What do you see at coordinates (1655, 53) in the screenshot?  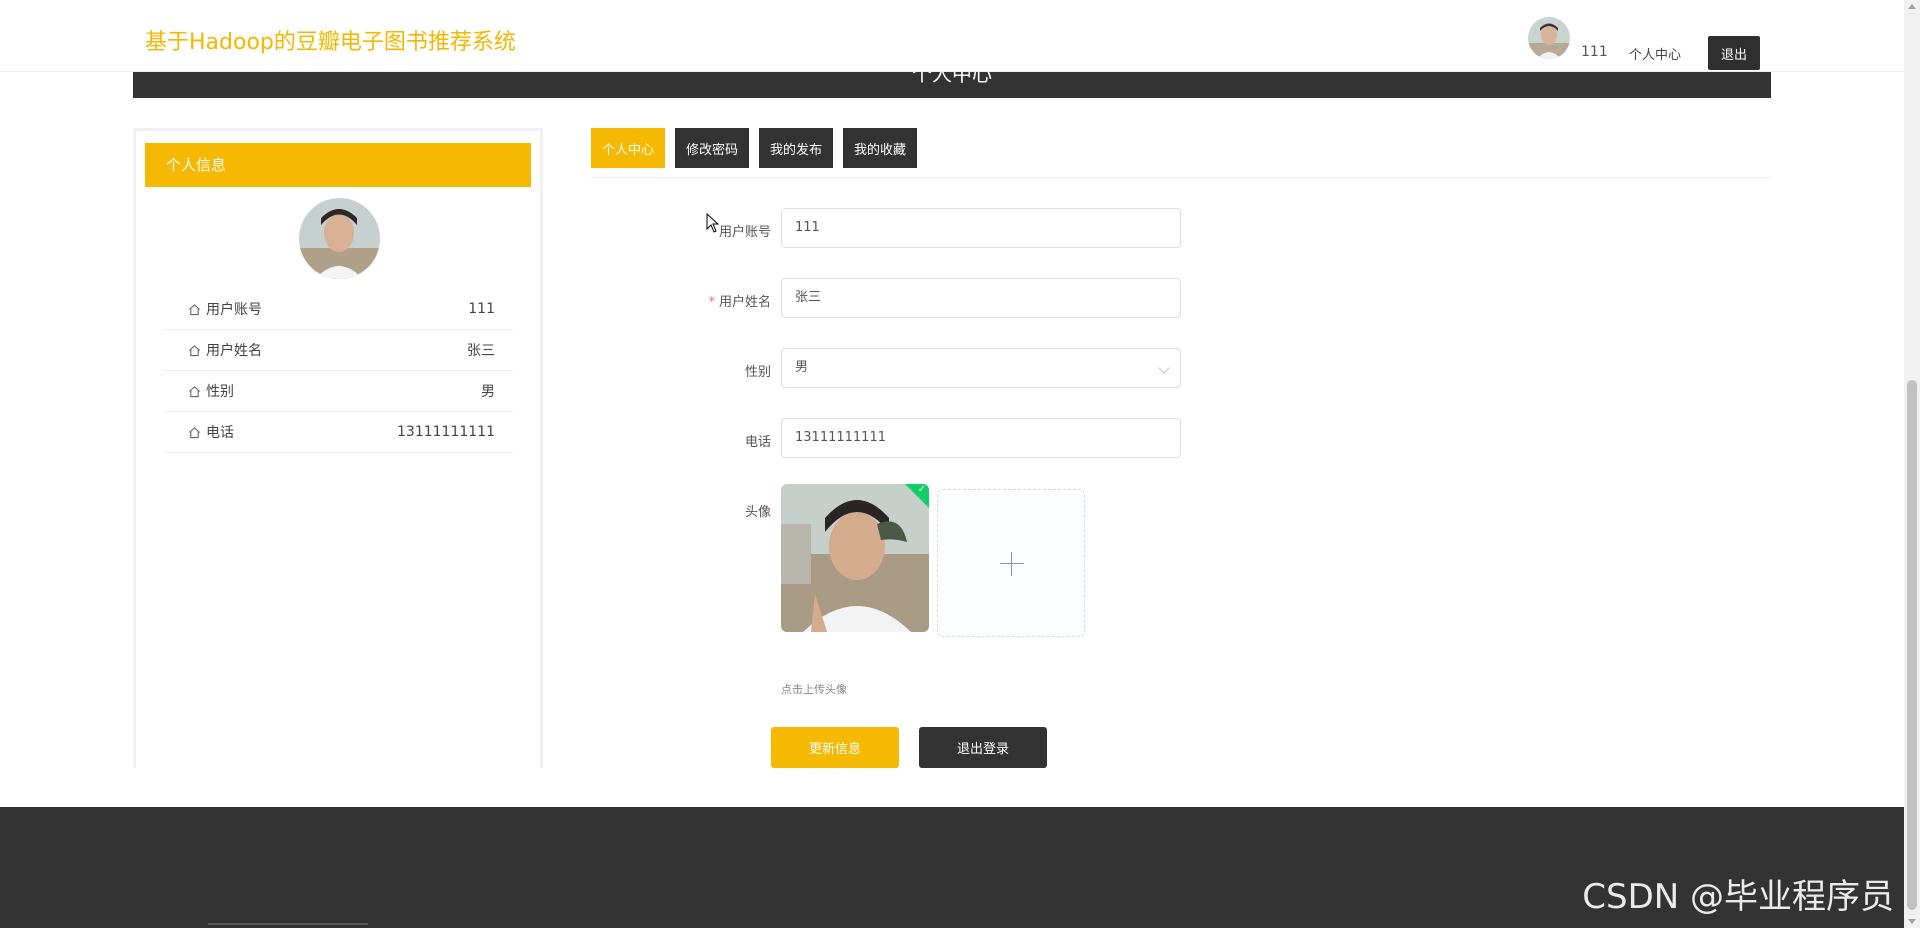 I see `user-center-link: 个人中心` at bounding box center [1655, 53].